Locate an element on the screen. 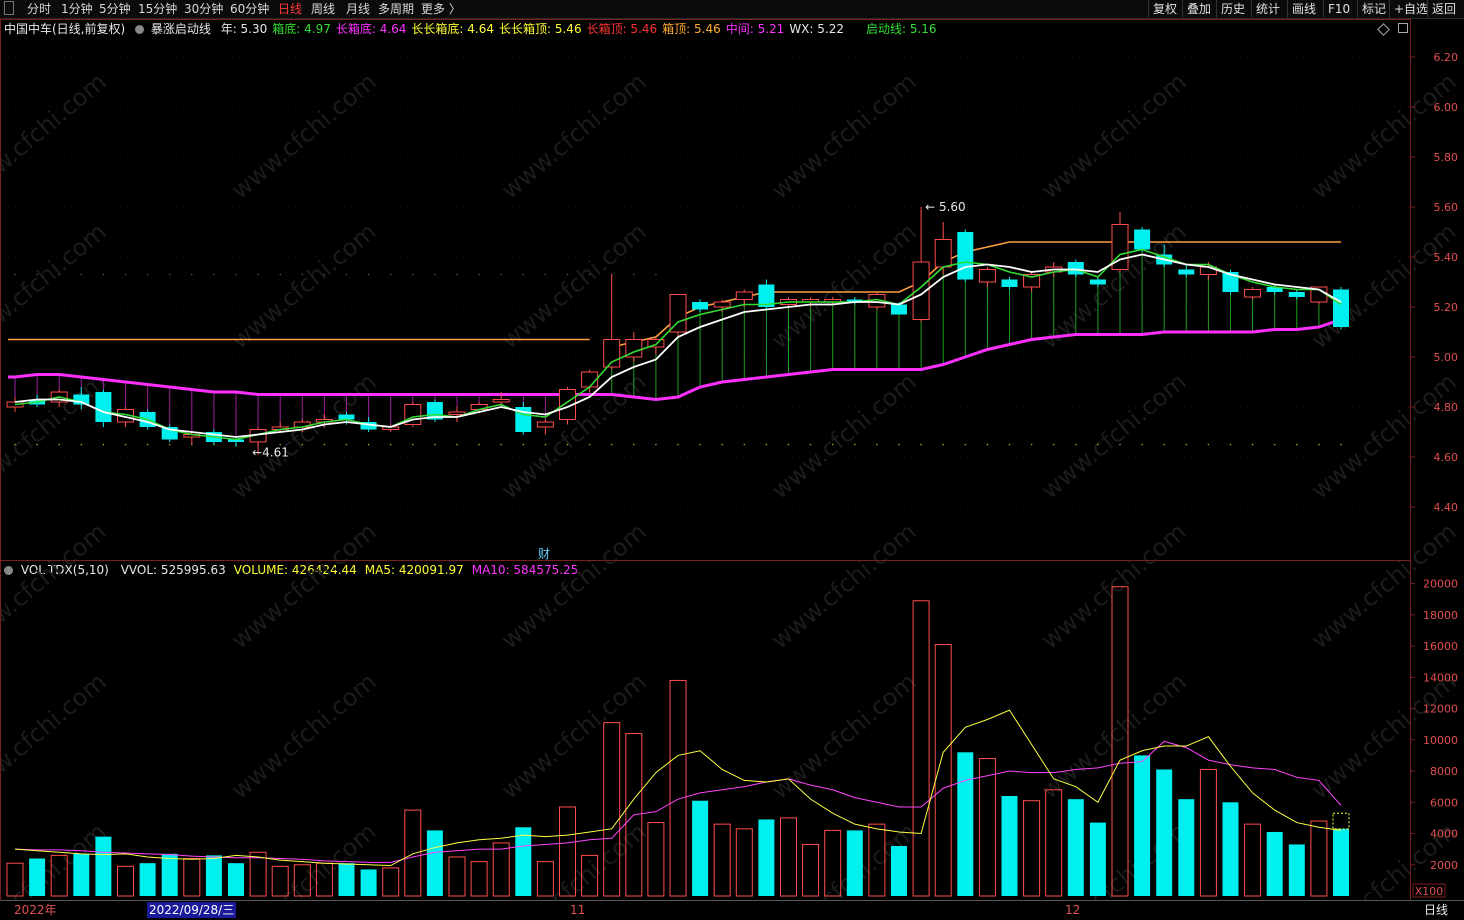  toolbar-button-7: +自选 is located at coordinates (1410, 9).